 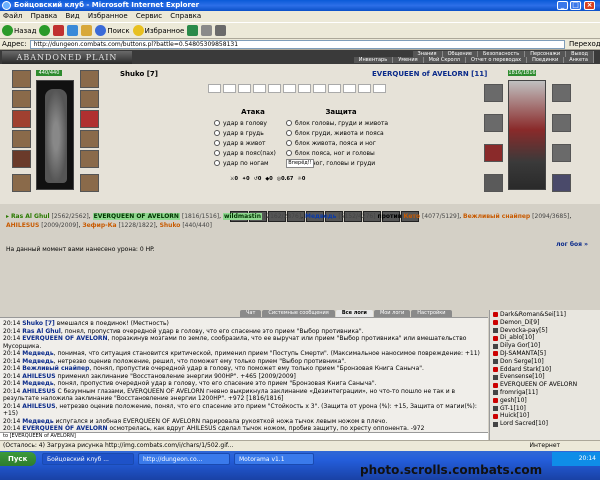 I want to click on armor-slot, so click(x=21, y=139).